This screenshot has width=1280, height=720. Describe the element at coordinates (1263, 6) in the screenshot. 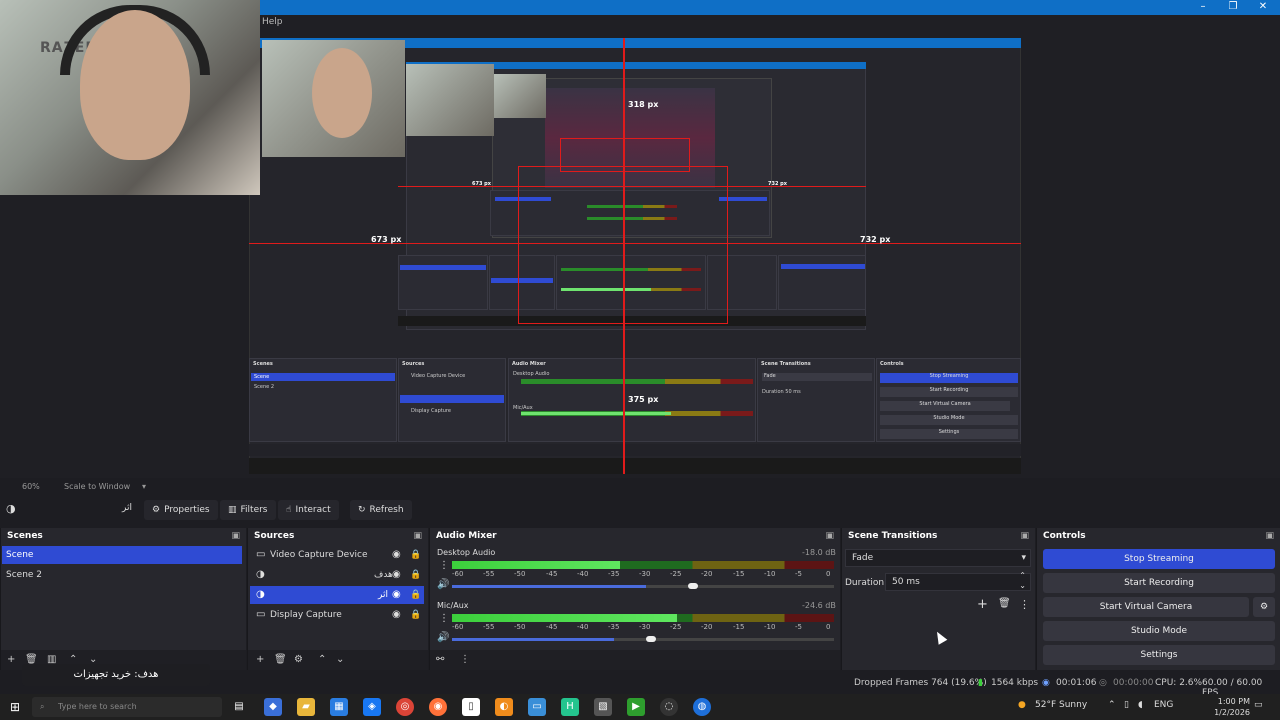

I see `close-icon: ✕` at that location.